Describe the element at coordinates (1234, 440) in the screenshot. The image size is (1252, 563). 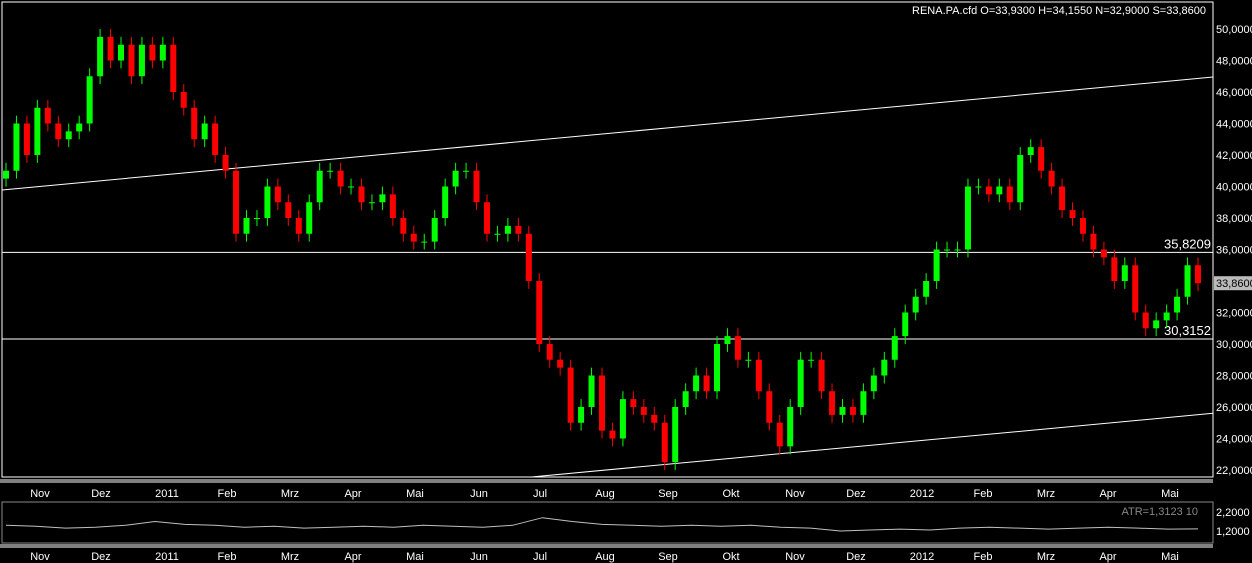
I see `y-tick-label: 24,0000` at that location.